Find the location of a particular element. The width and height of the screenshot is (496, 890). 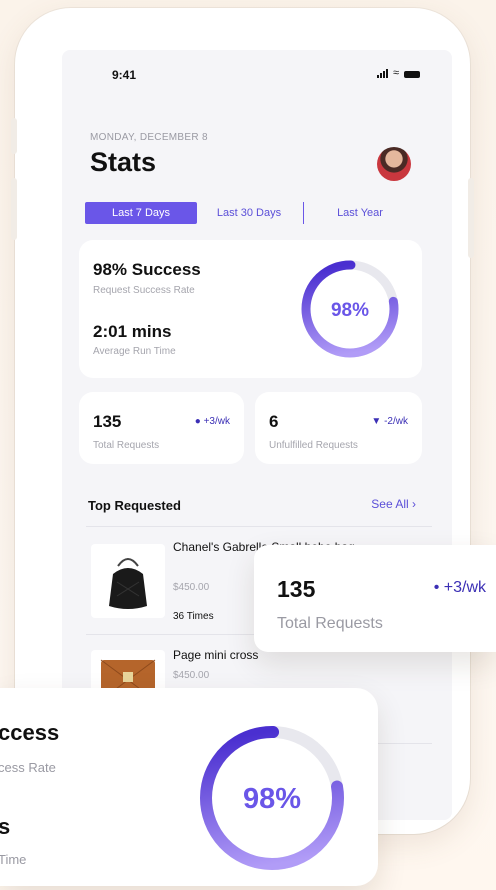

runtime-label: Average Run Time is located at coordinates (134, 351).